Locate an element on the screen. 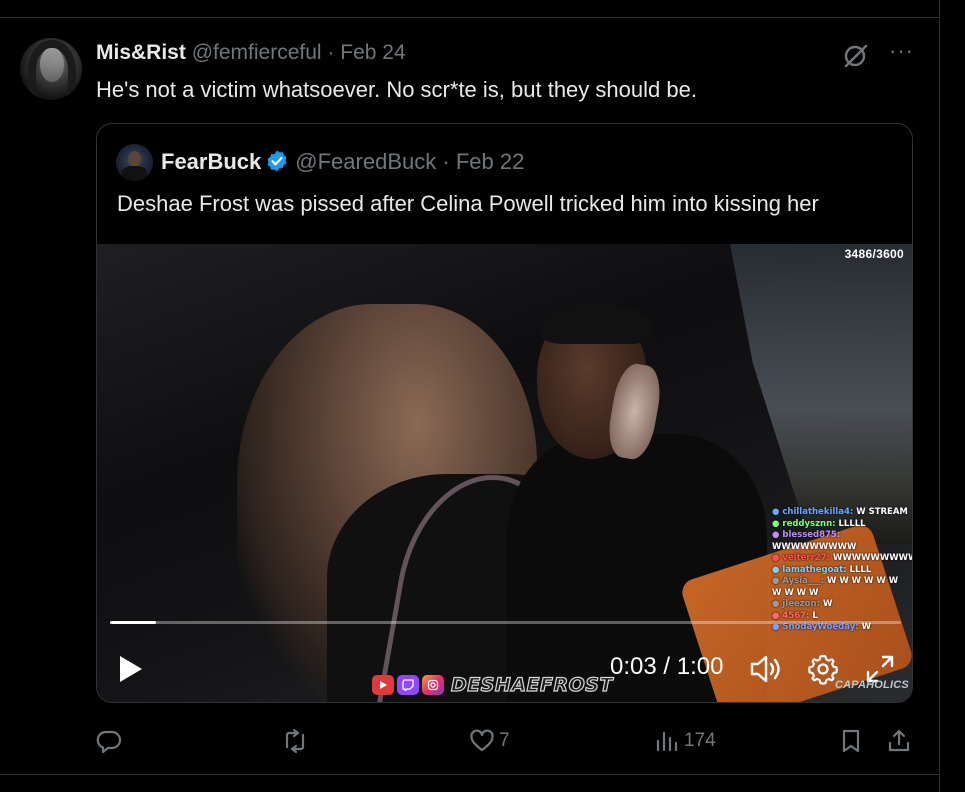 The width and height of the screenshot is (965, 792). share-icon is located at coordinates (899, 740).